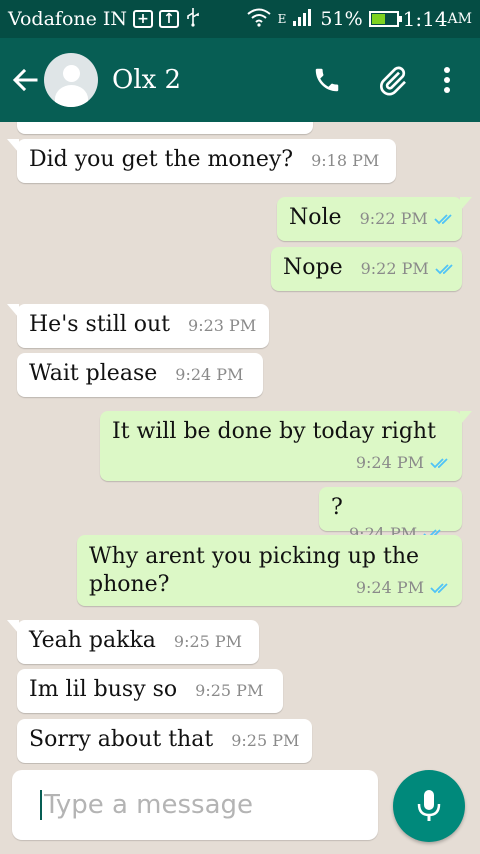 This screenshot has height=854, width=480. Describe the element at coordinates (204, 805) in the screenshot. I see `message-input` at that location.